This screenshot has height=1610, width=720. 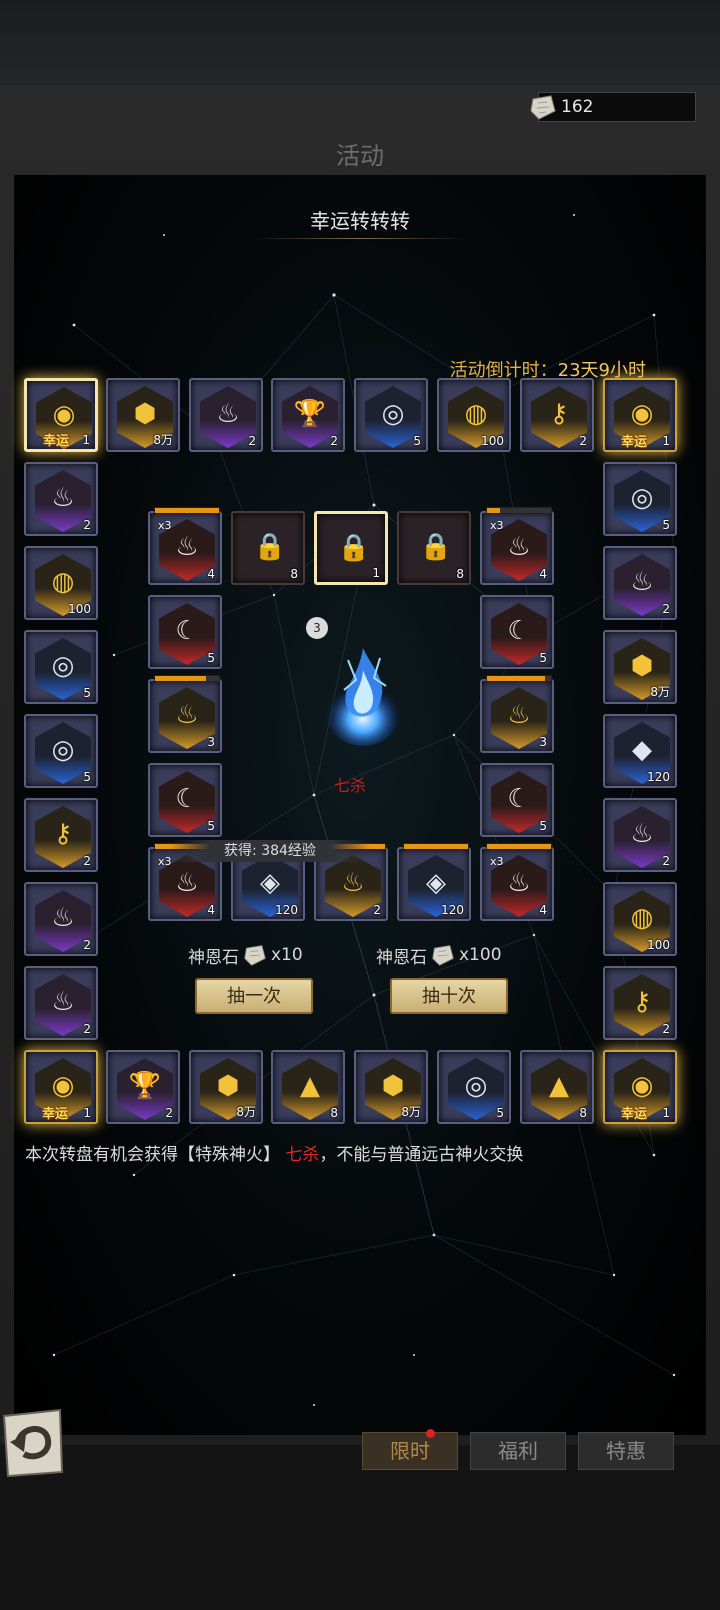 What do you see at coordinates (55, 1114) in the screenshot?
I see `lucky-tag: 幸运` at bounding box center [55, 1114].